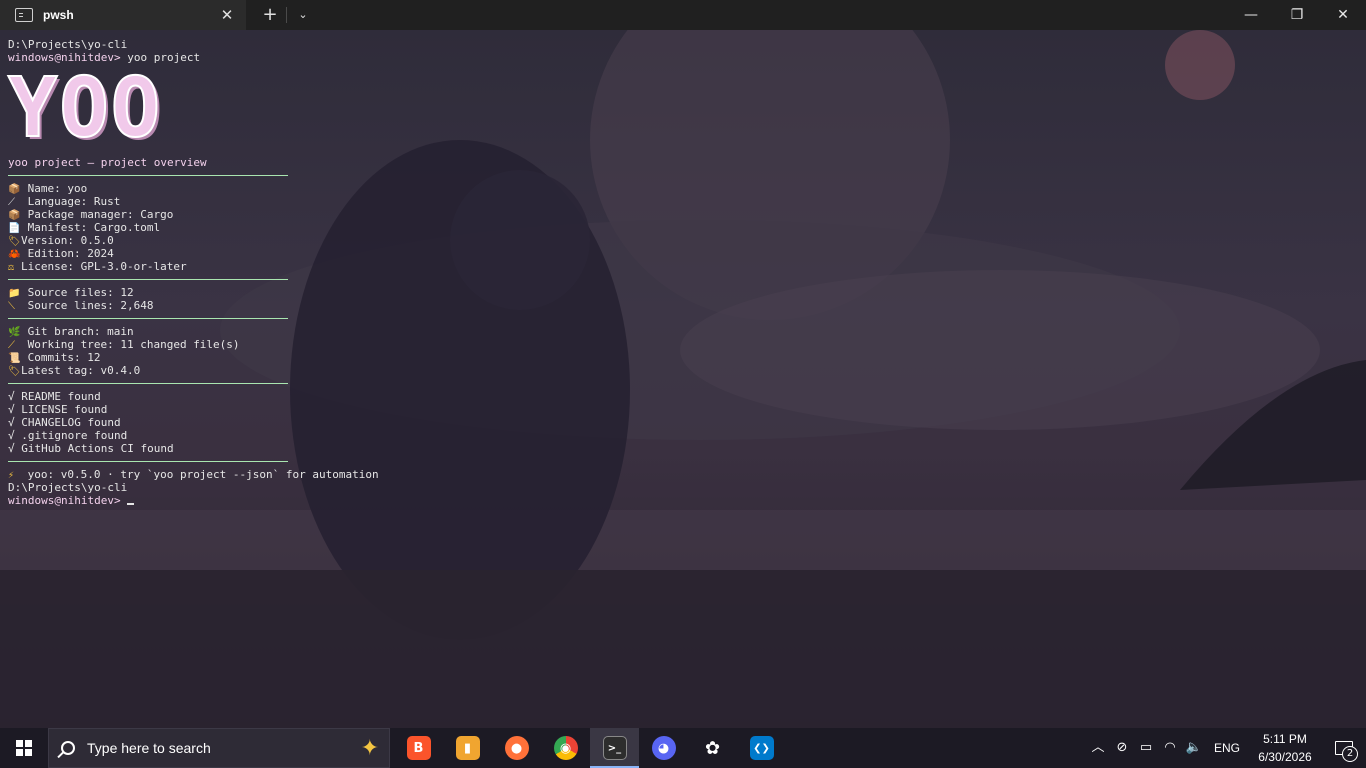 This screenshot has width=1366, height=768. I want to click on list-item: 📦 Package manager: Cargo, so click(91, 214).